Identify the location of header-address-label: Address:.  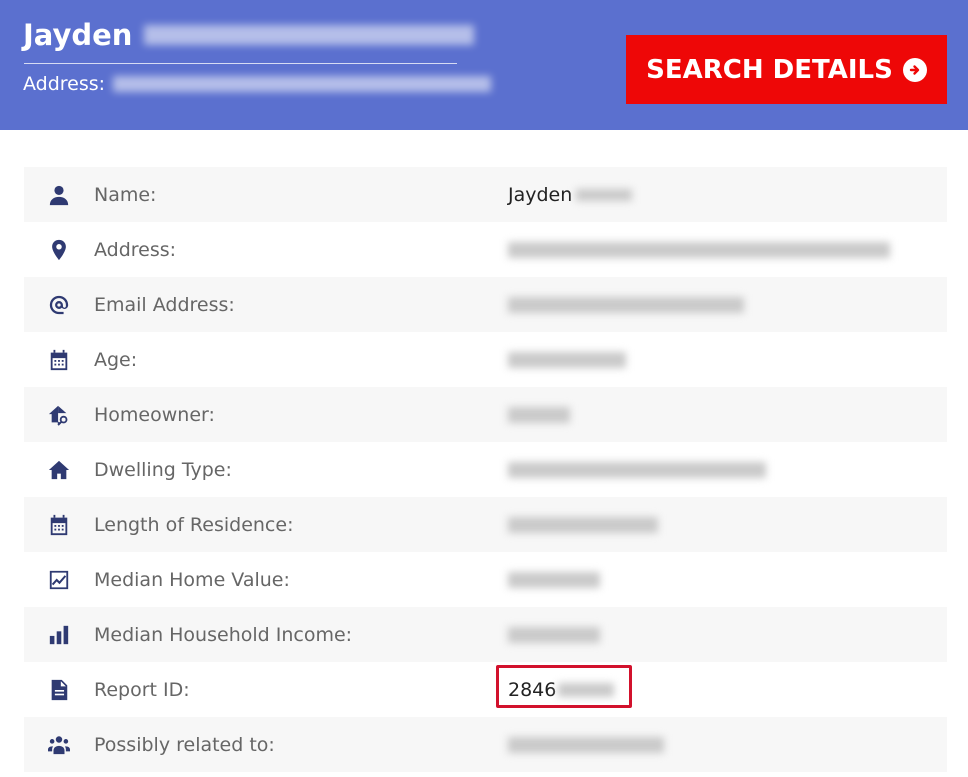
(64, 84).